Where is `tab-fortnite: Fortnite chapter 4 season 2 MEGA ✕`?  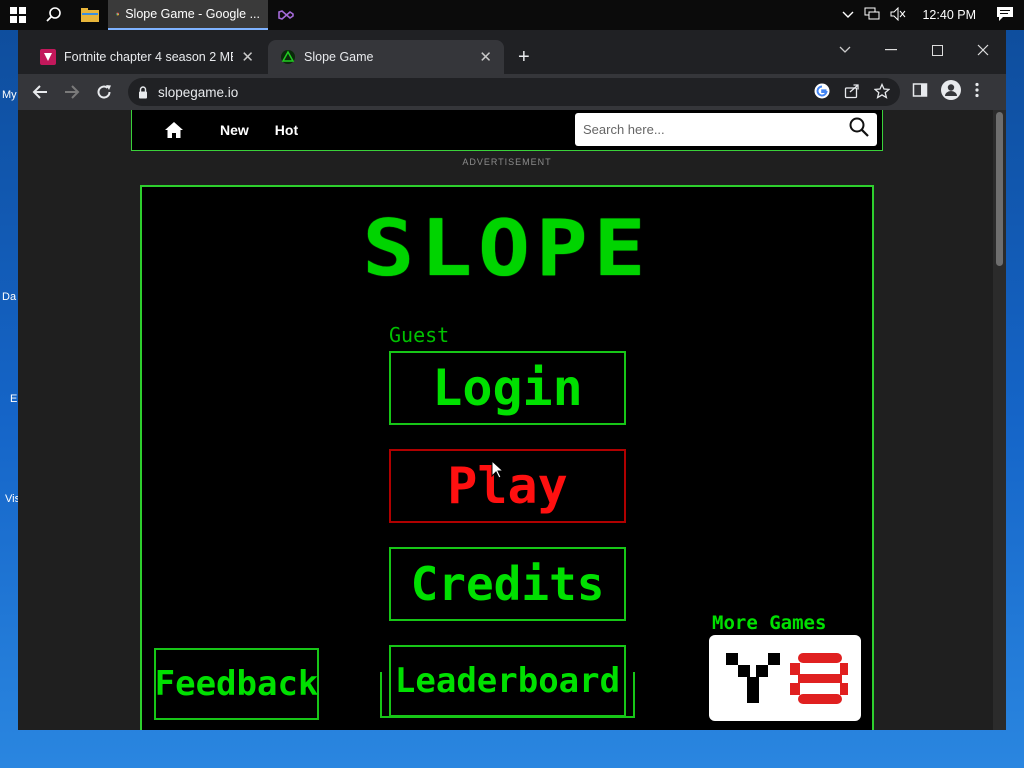 tab-fortnite: Fortnite chapter 4 season 2 MEGA ✕ is located at coordinates (147, 57).